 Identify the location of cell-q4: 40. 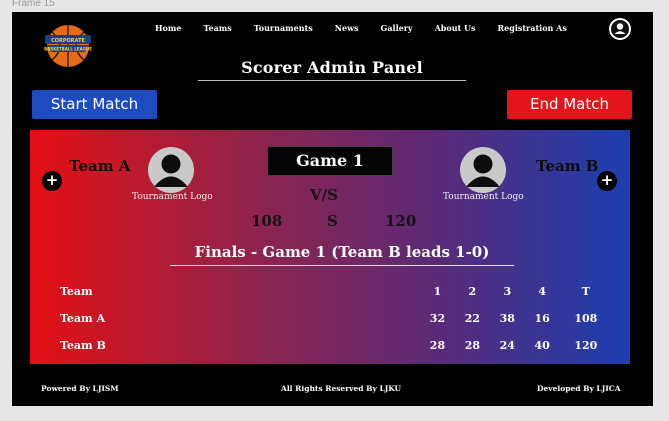
(542, 345).